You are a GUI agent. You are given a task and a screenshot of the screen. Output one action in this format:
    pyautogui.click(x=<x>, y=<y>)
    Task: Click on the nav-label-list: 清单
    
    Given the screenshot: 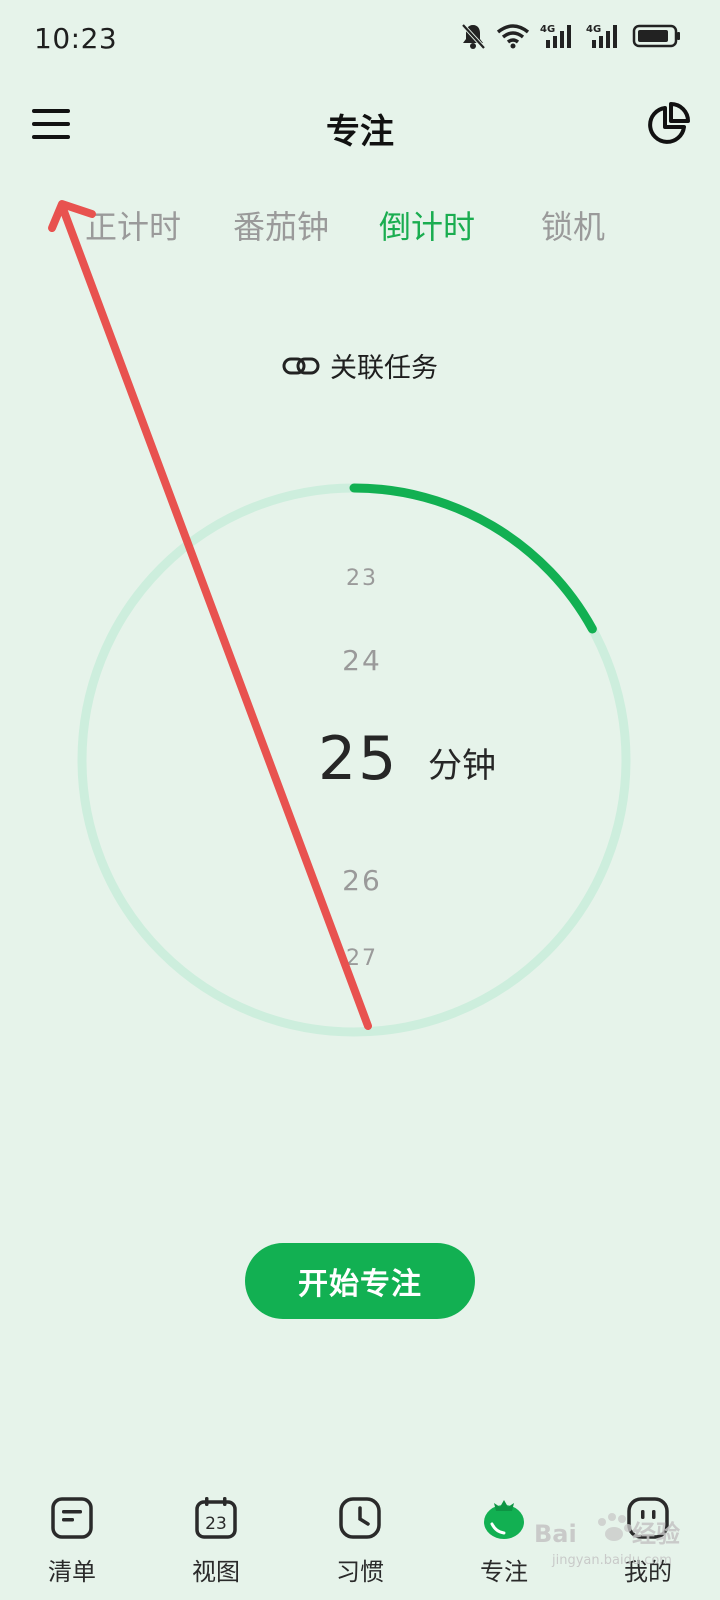 What is the action you would take?
    pyautogui.click(x=72, y=1572)
    